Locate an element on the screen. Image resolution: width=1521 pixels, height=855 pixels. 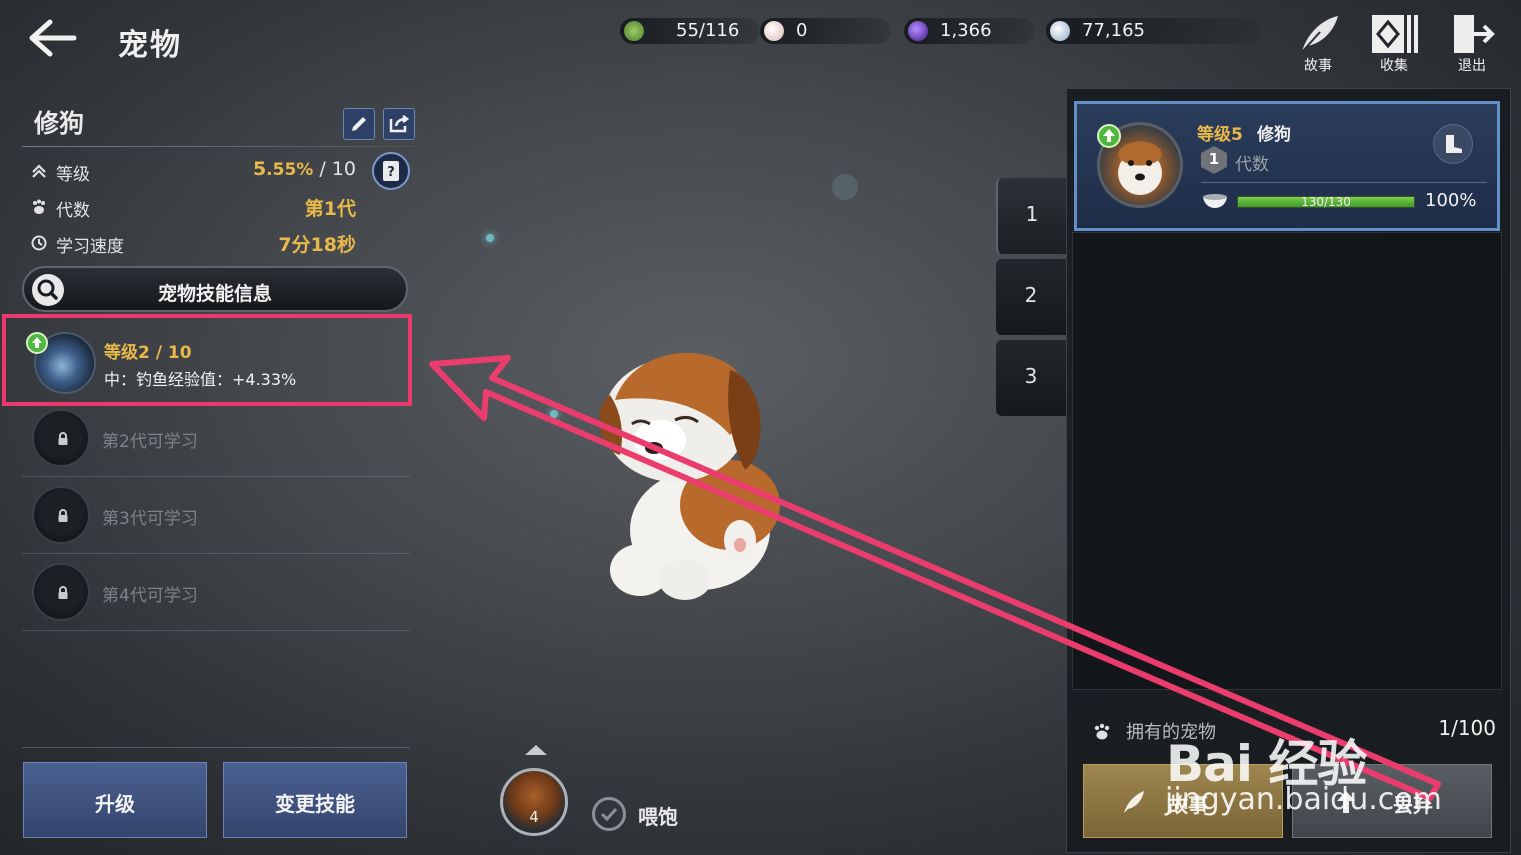
share-icon is located at coordinates (399, 124).